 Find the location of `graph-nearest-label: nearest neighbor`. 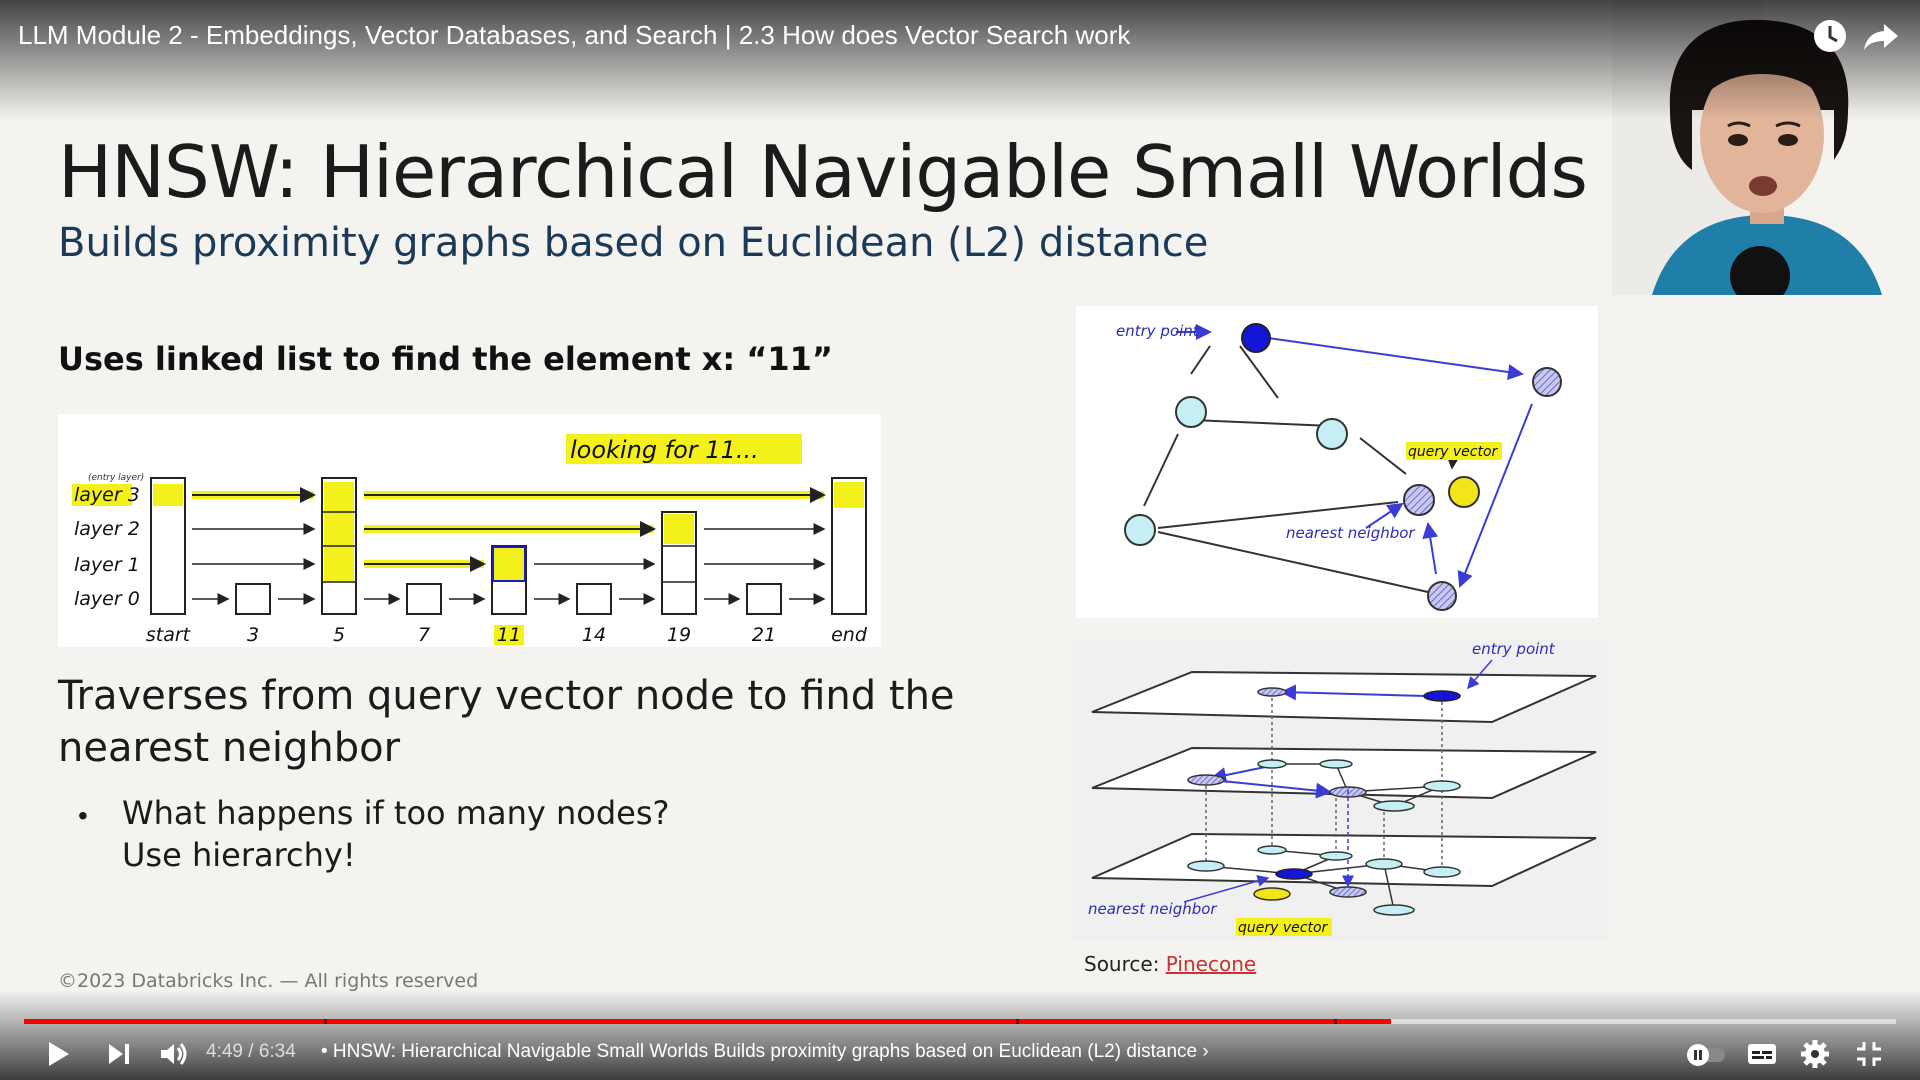

graph-nearest-label: nearest neighbor is located at coordinates (1350, 533).